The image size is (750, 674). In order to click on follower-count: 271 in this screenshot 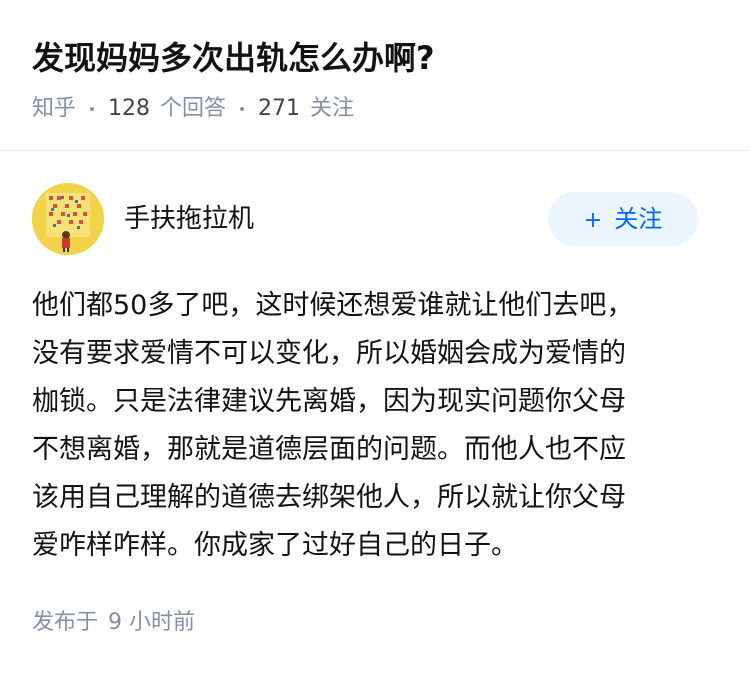, I will do `click(279, 108)`.